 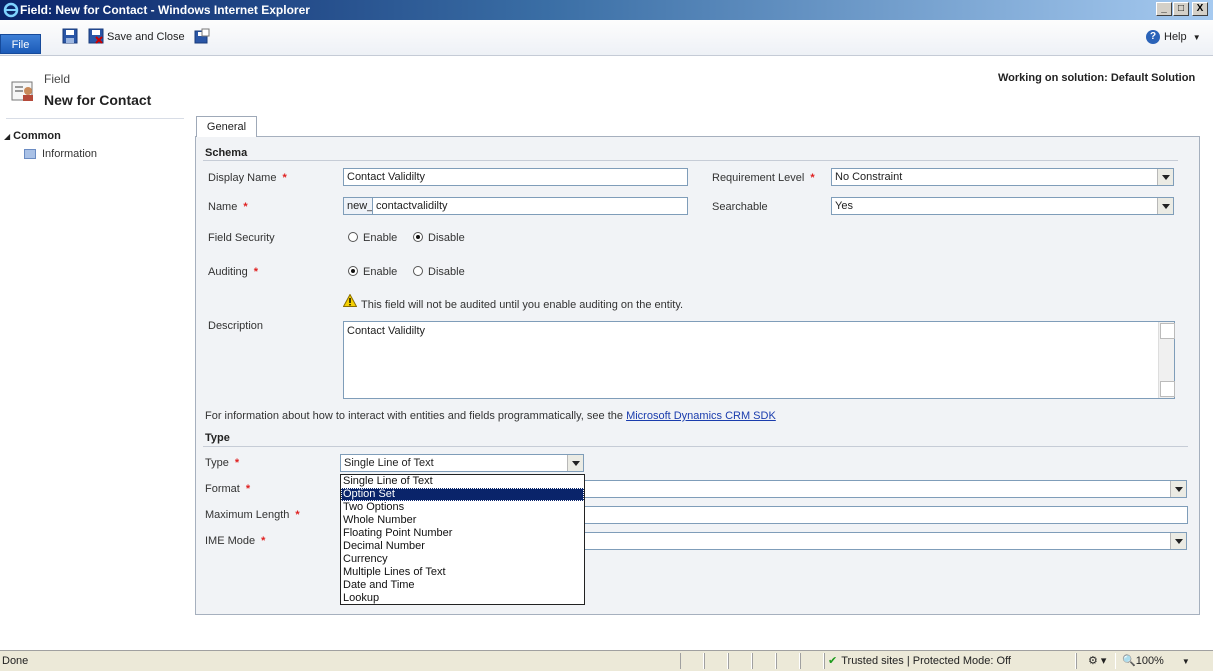 What do you see at coordinates (439, 272) in the screenshot?
I see `auditing-disable-radio: Disable` at bounding box center [439, 272].